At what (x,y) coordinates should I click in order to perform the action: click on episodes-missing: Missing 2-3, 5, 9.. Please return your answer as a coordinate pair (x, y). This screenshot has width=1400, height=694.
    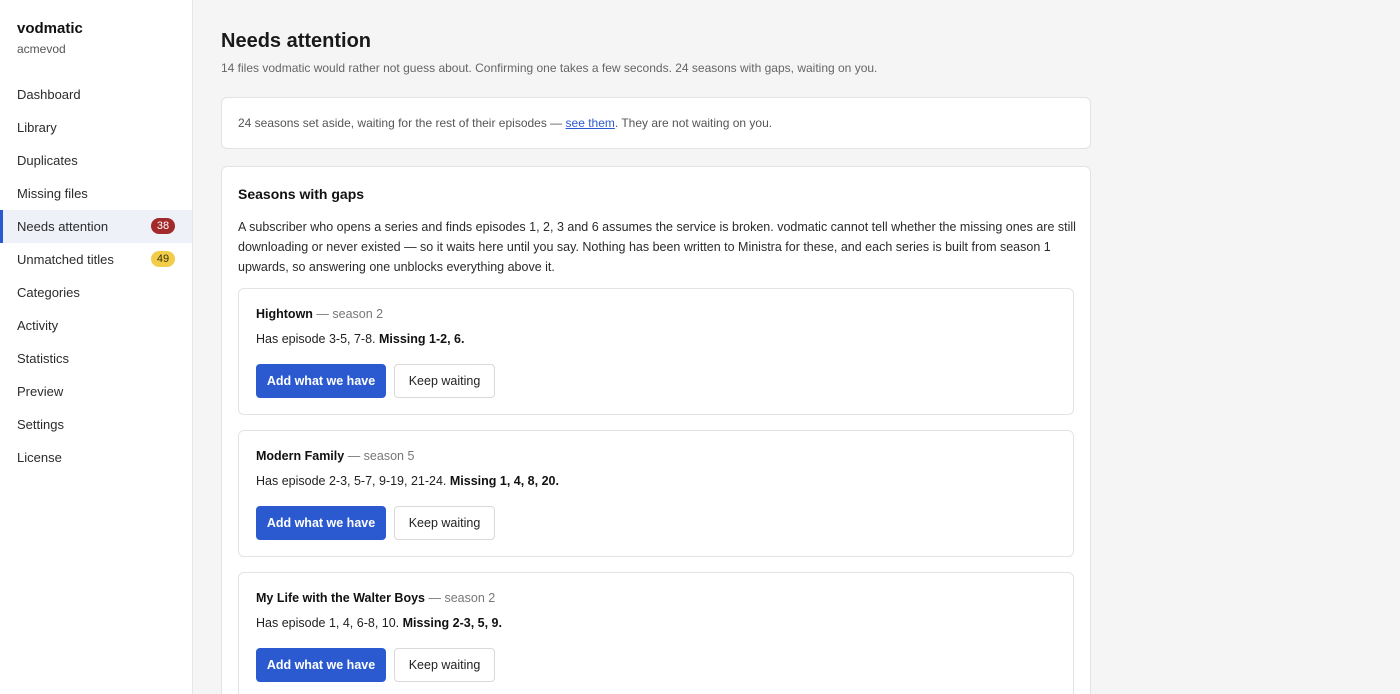
    Looking at the image, I should click on (452, 623).